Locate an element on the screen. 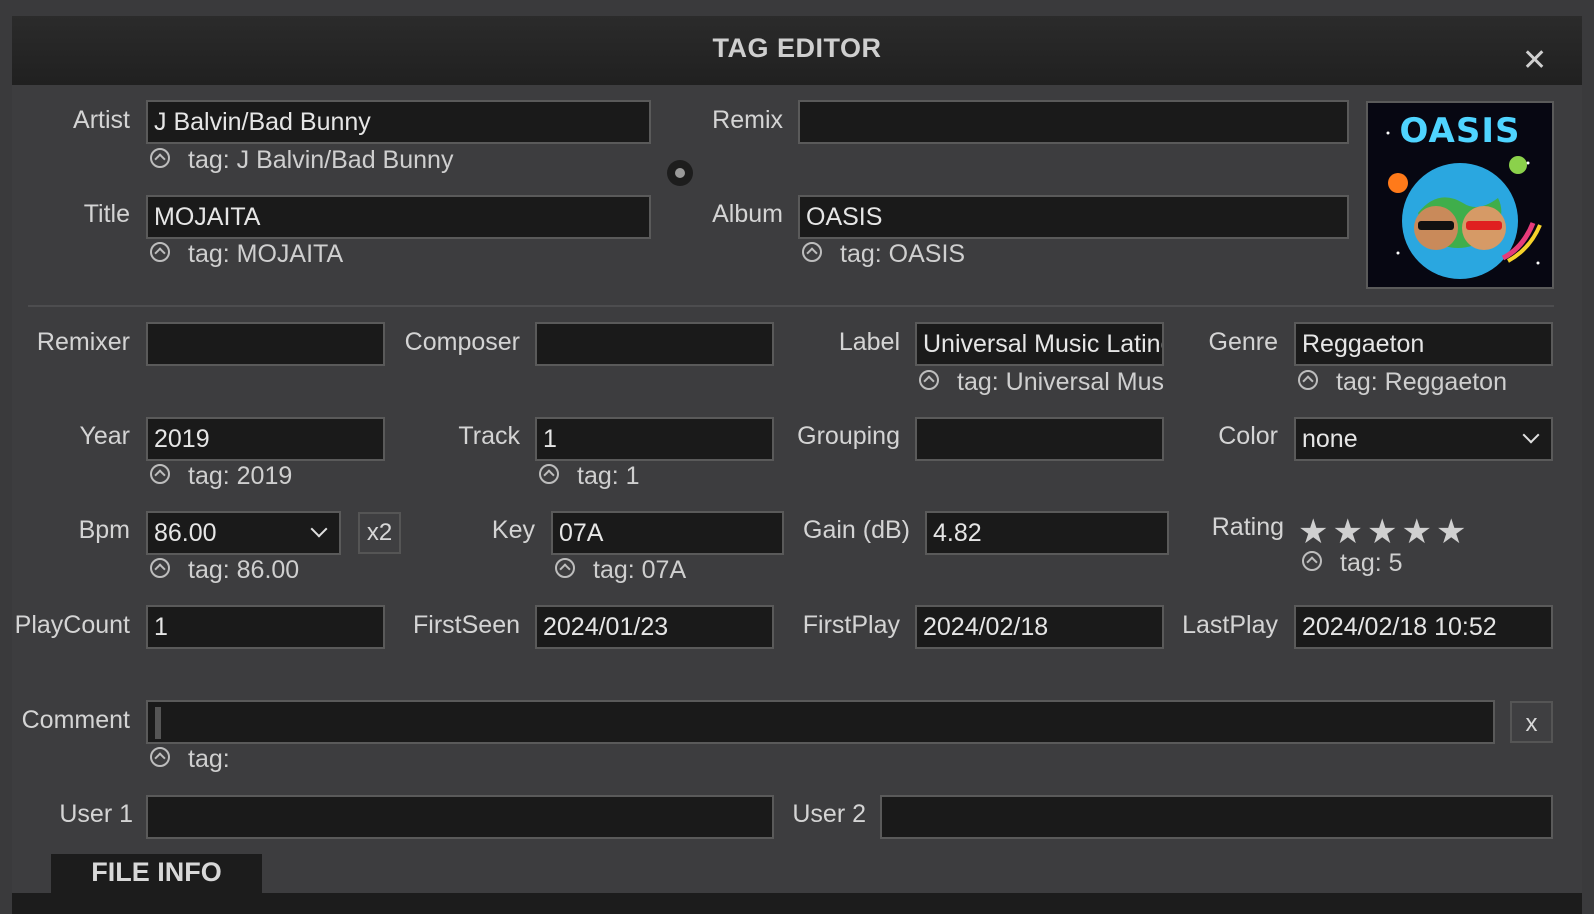  bpm-label: Bpm is located at coordinates (104, 530).